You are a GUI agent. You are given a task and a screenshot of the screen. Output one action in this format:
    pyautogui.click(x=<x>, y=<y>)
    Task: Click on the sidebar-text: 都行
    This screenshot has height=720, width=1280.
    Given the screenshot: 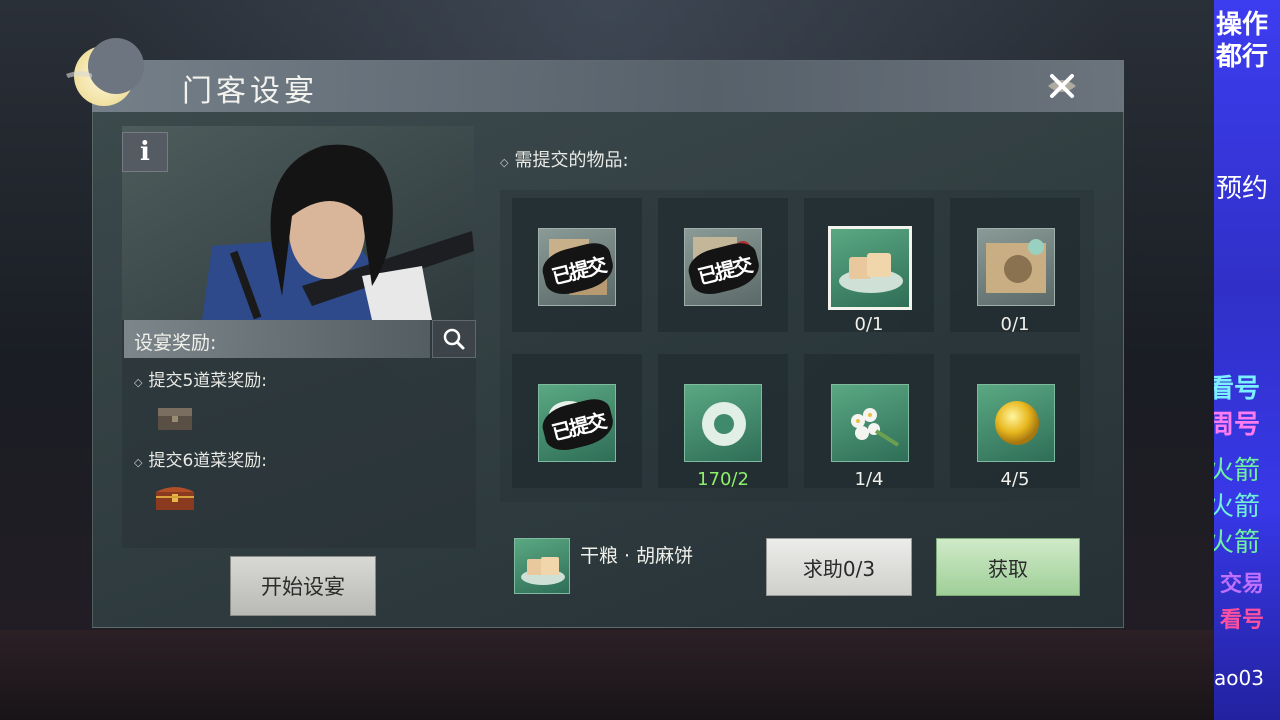 What is the action you would take?
    pyautogui.click(x=1242, y=57)
    